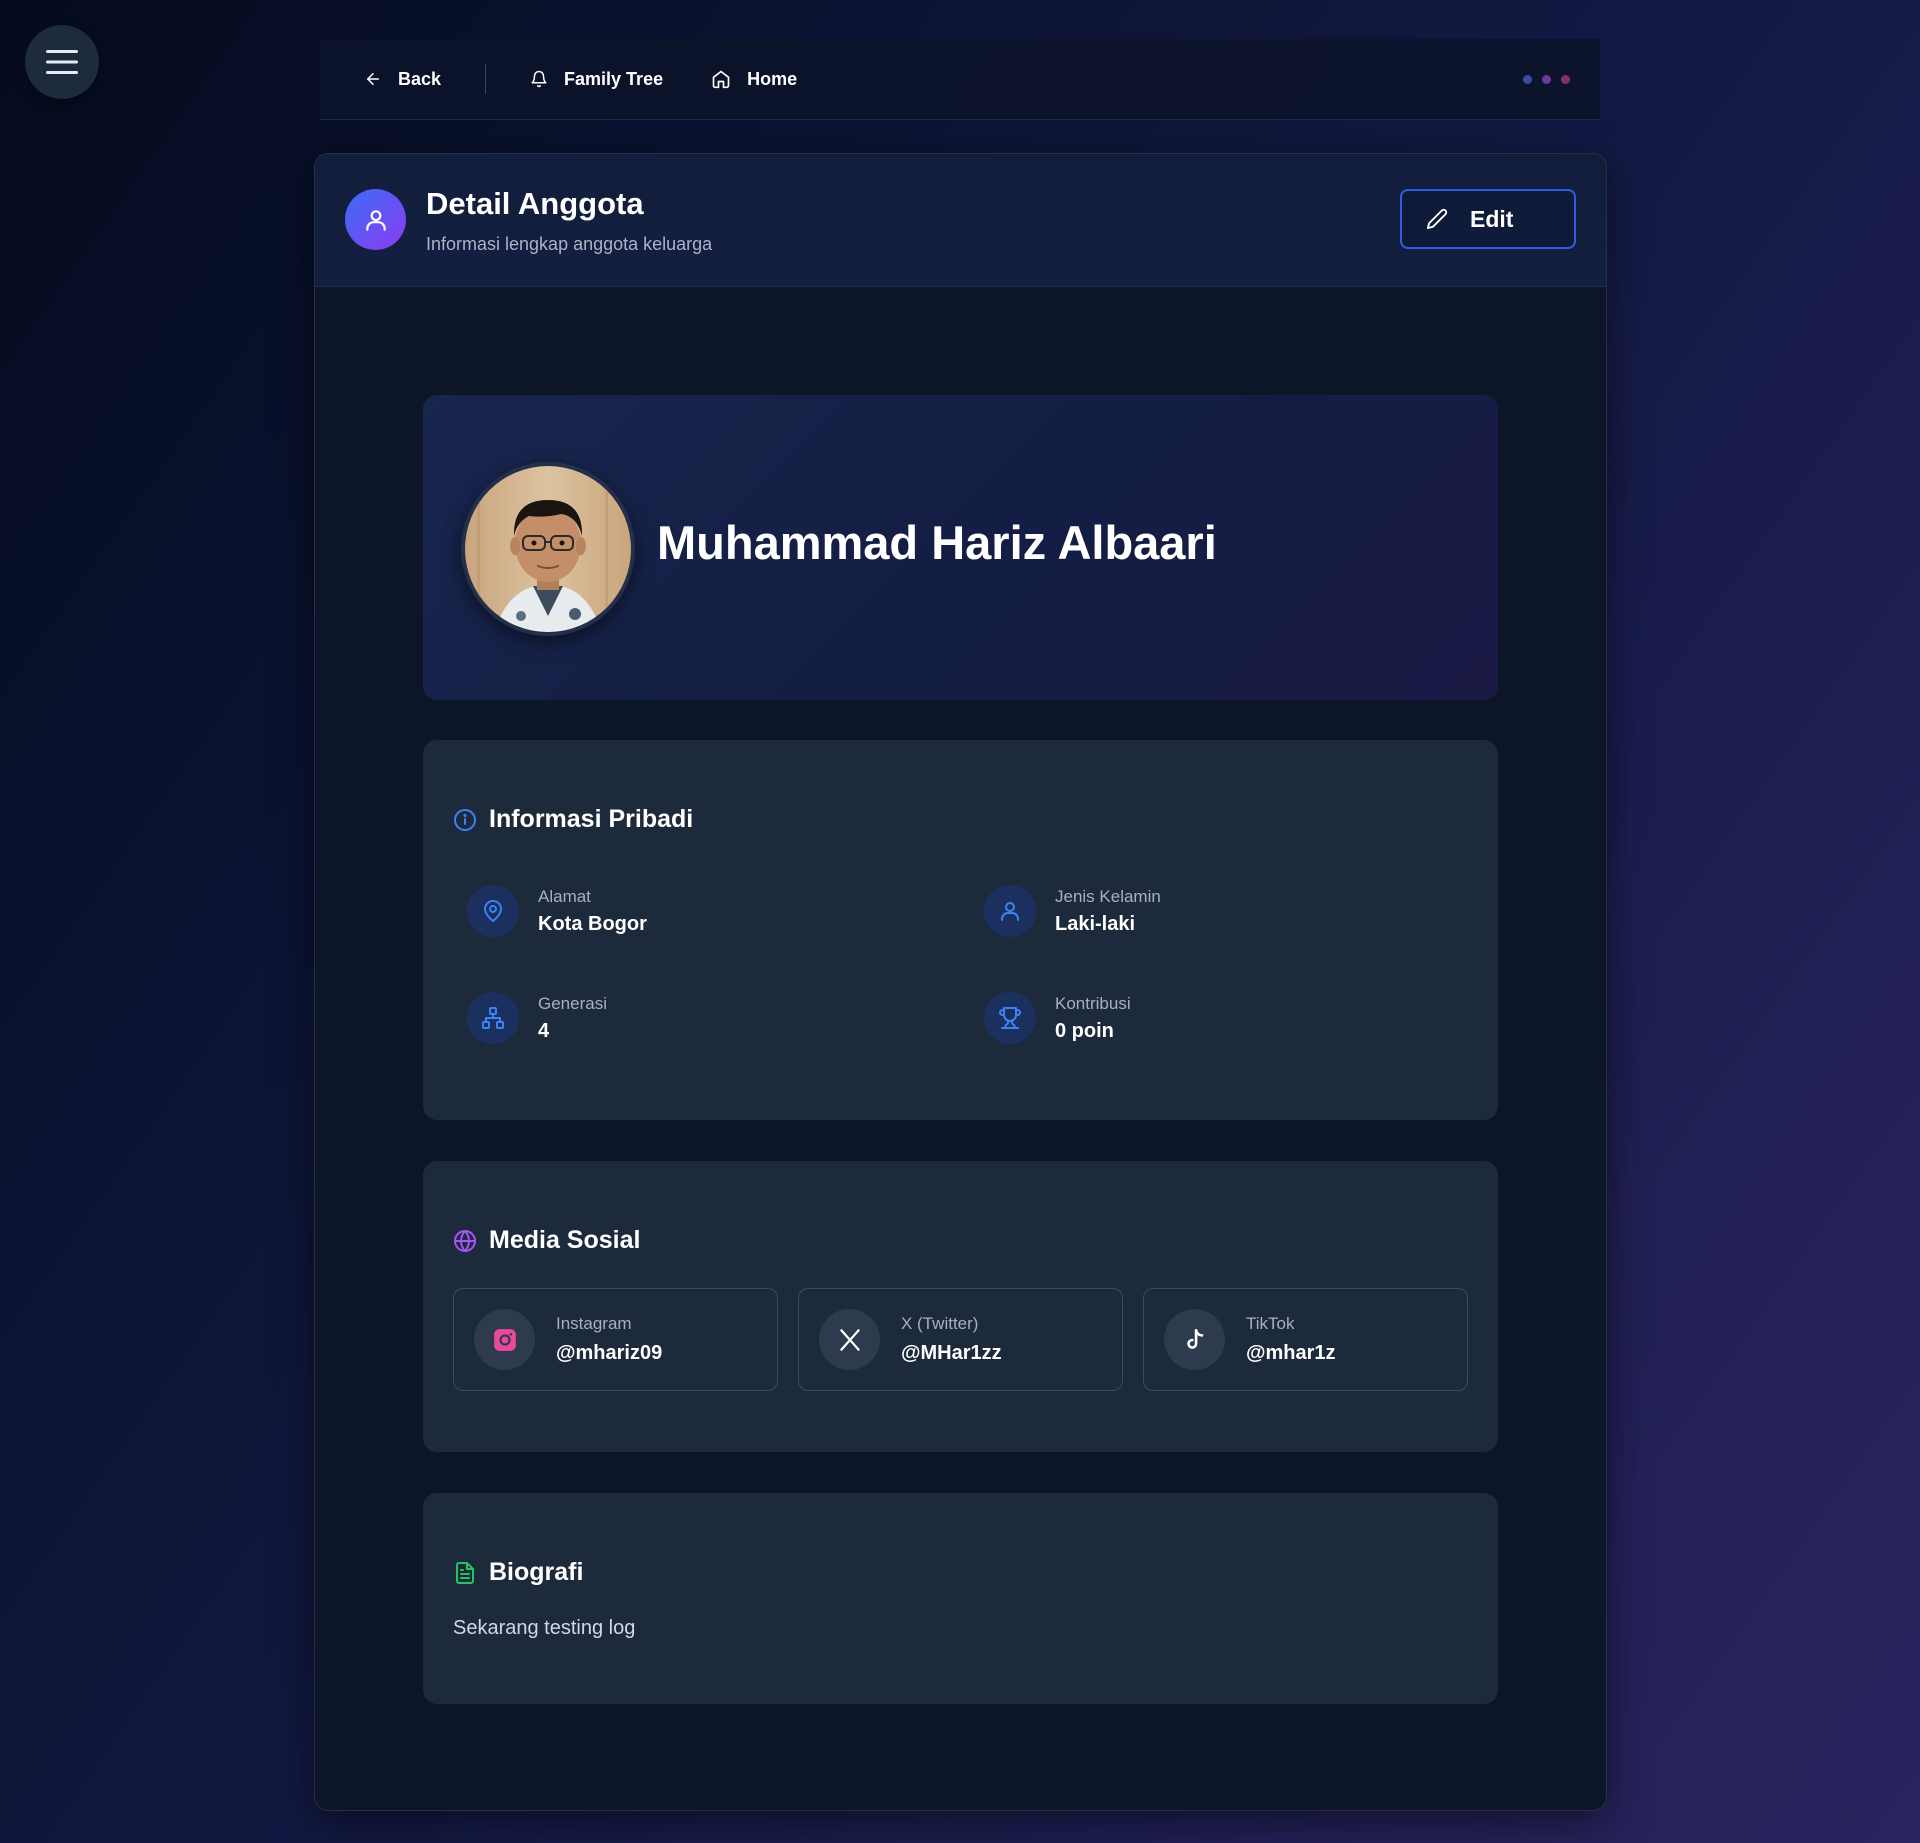 The width and height of the screenshot is (1920, 1843). I want to click on social-card-twitter: X (Twitter) @MHar1zz, so click(960, 1339).